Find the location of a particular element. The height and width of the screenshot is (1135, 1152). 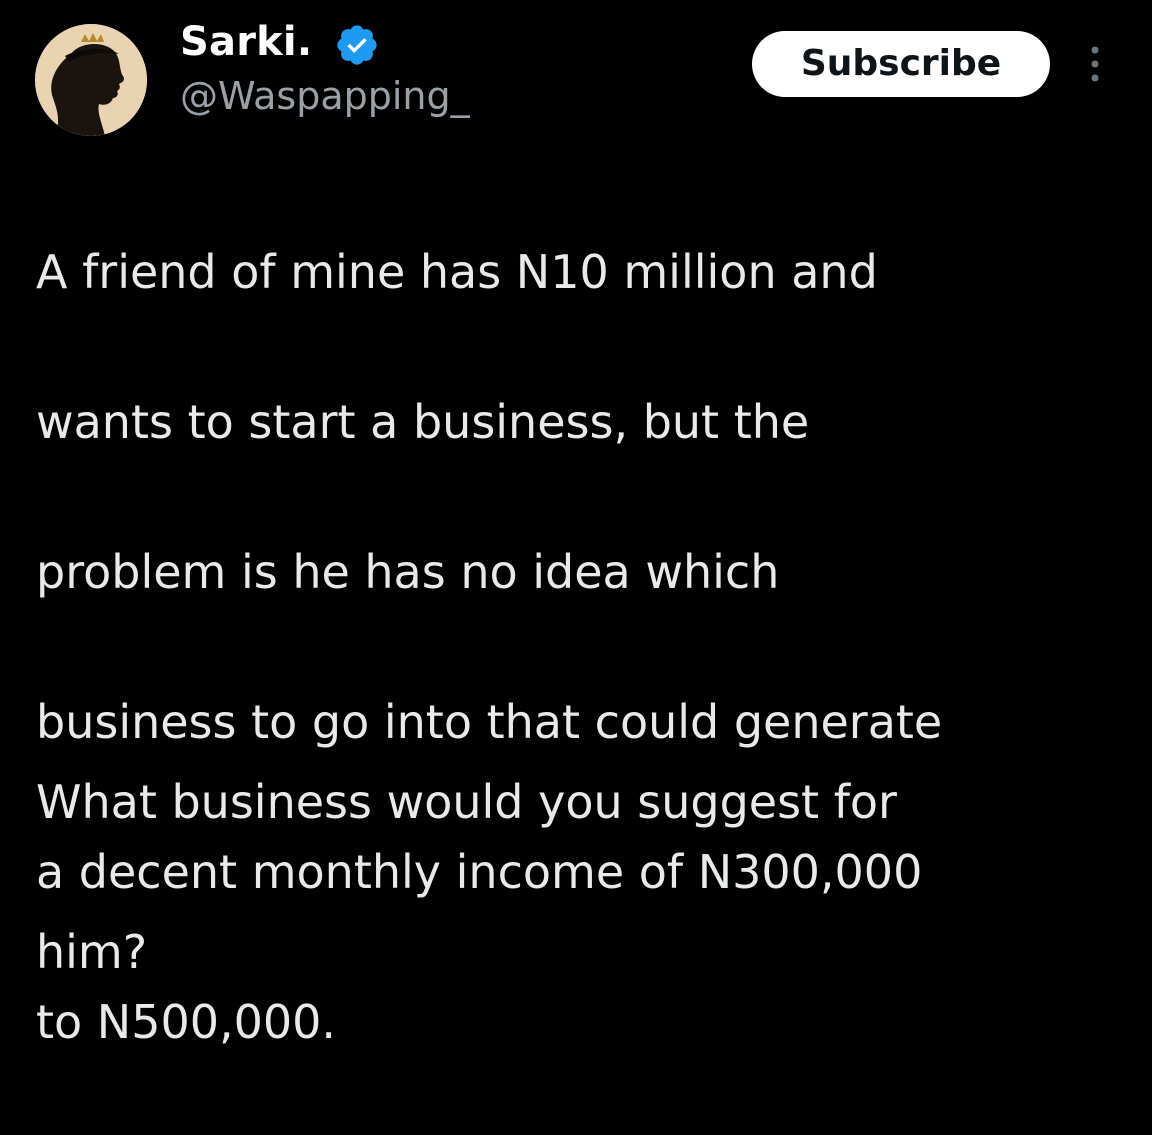

author-display-name: Sarki. is located at coordinates (246, 42).